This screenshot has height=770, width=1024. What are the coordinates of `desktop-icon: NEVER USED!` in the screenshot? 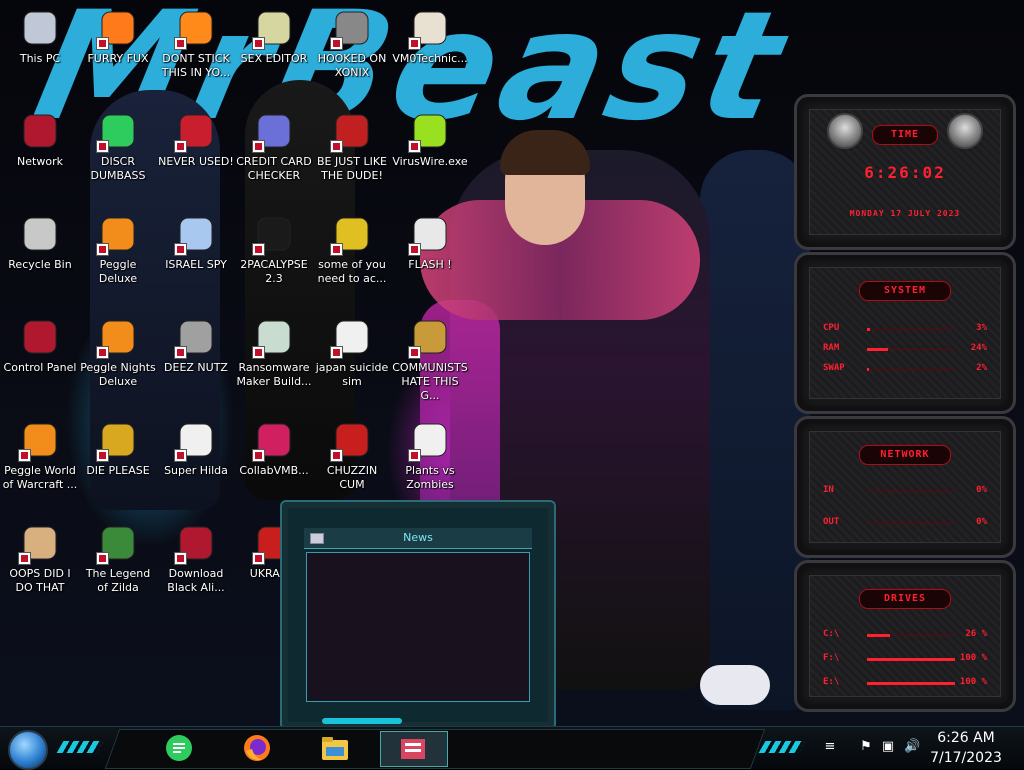 It's located at (196, 139).